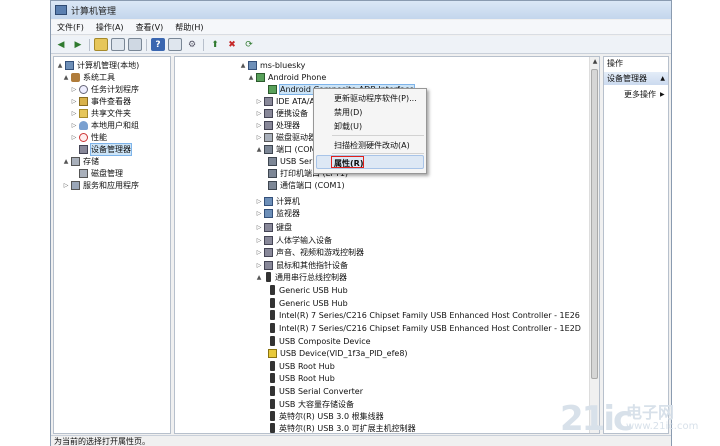  What do you see at coordinates (306, 404) in the screenshot?
I see `device-usb-mass-storage: USB 大容量存储设备` at bounding box center [306, 404].